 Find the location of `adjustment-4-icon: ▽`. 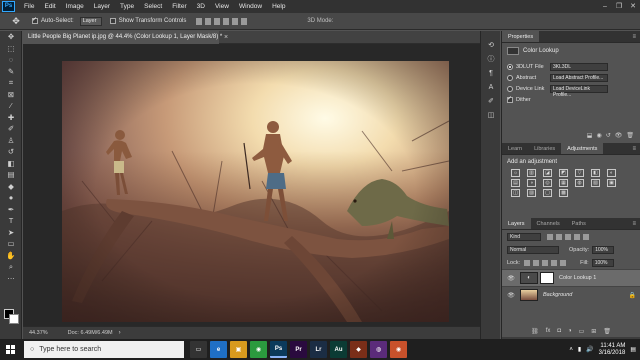

adjustment-4-icon: ▽ is located at coordinates (579, 173).